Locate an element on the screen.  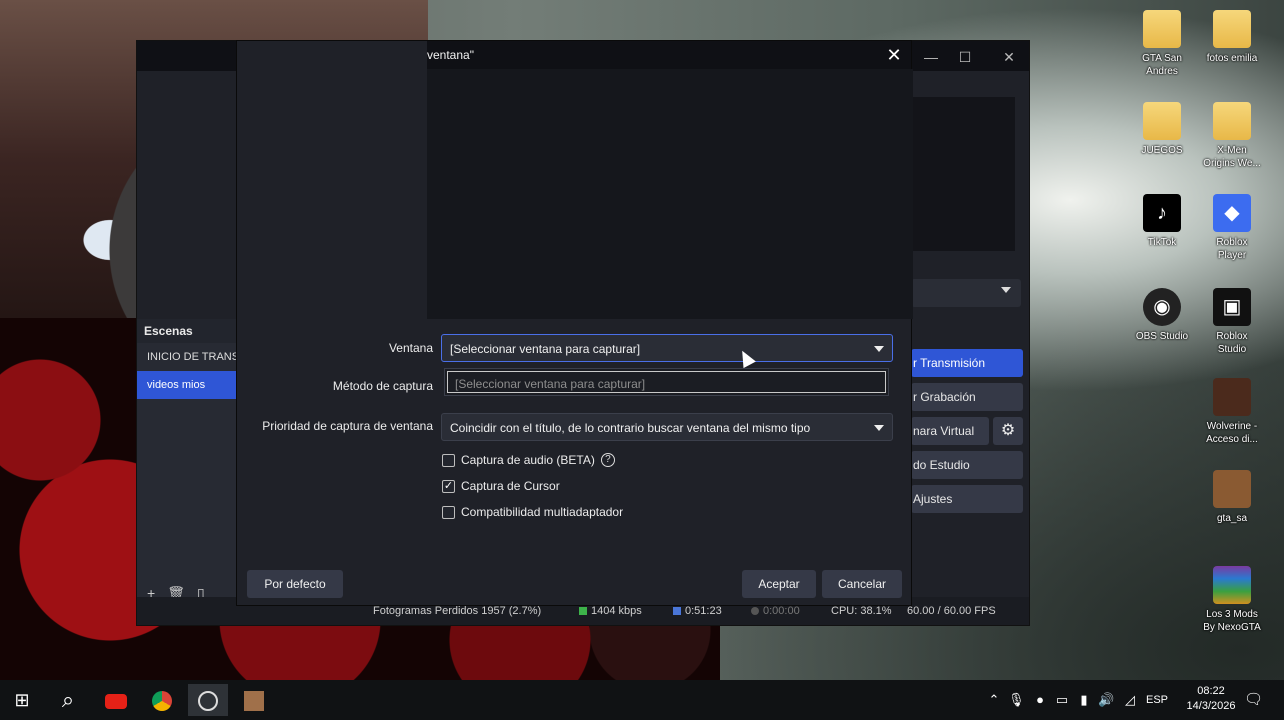
desktop-icon-obs-studio: ◉ OBS Studio is located at coordinates (1162, 315).